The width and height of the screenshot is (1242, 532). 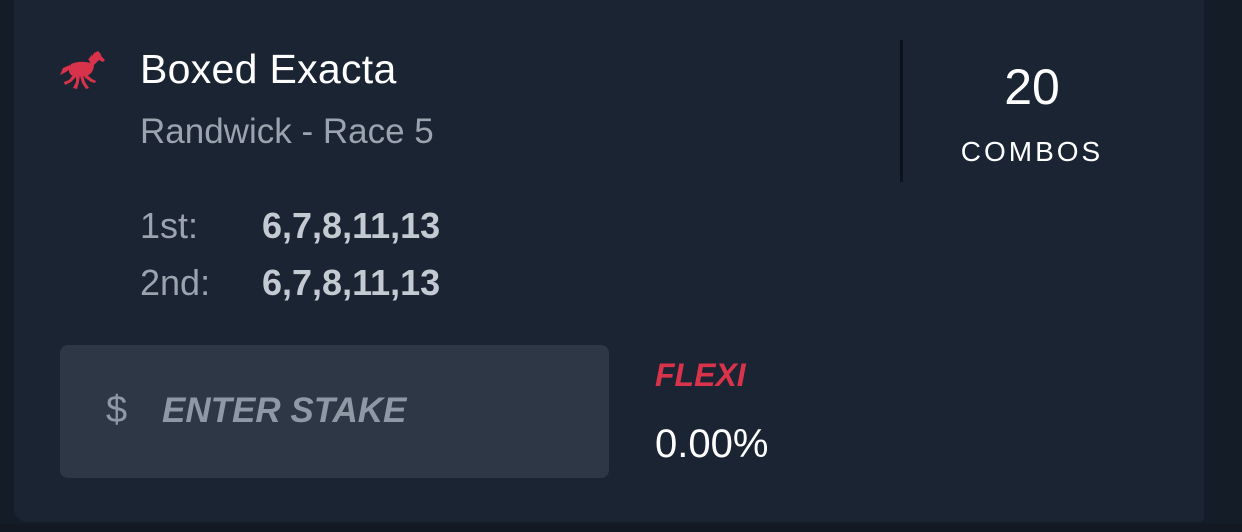 I want to click on combos-divider, so click(x=901, y=111).